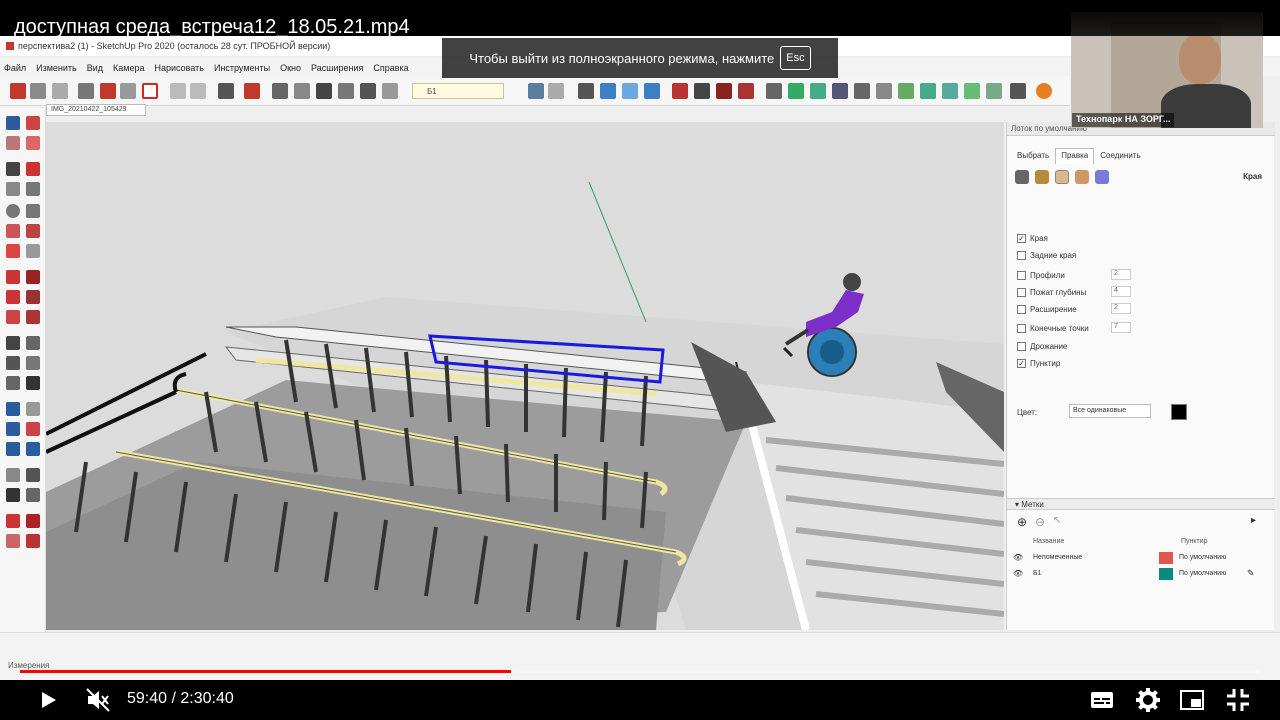 The height and width of the screenshot is (720, 1280). I want to click on visibility-eye-icon: 👁, so click(1018, 573).